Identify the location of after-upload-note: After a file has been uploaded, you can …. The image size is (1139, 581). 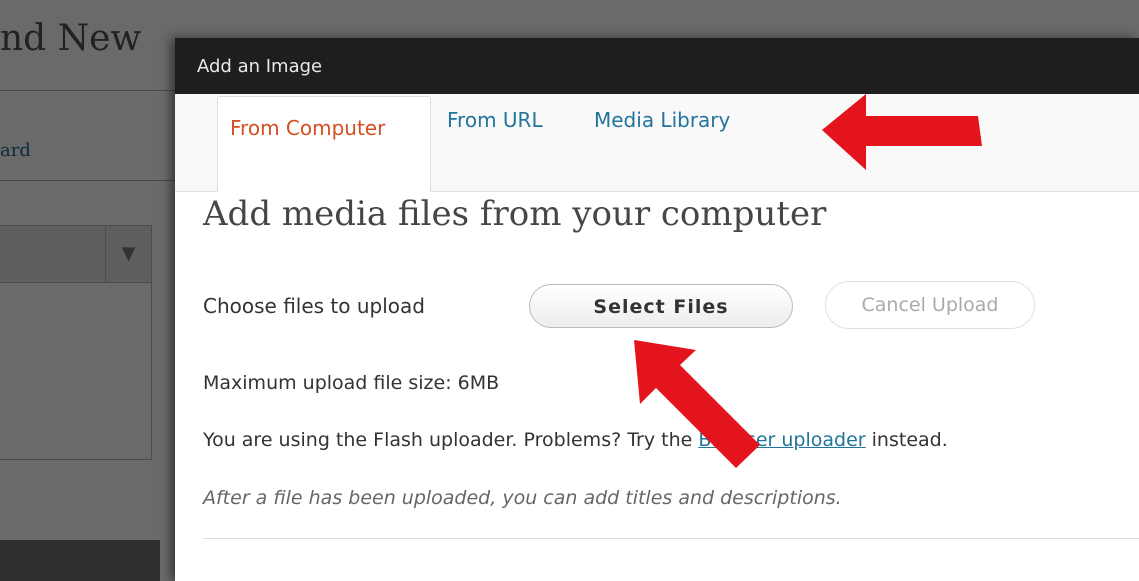
(522, 498).